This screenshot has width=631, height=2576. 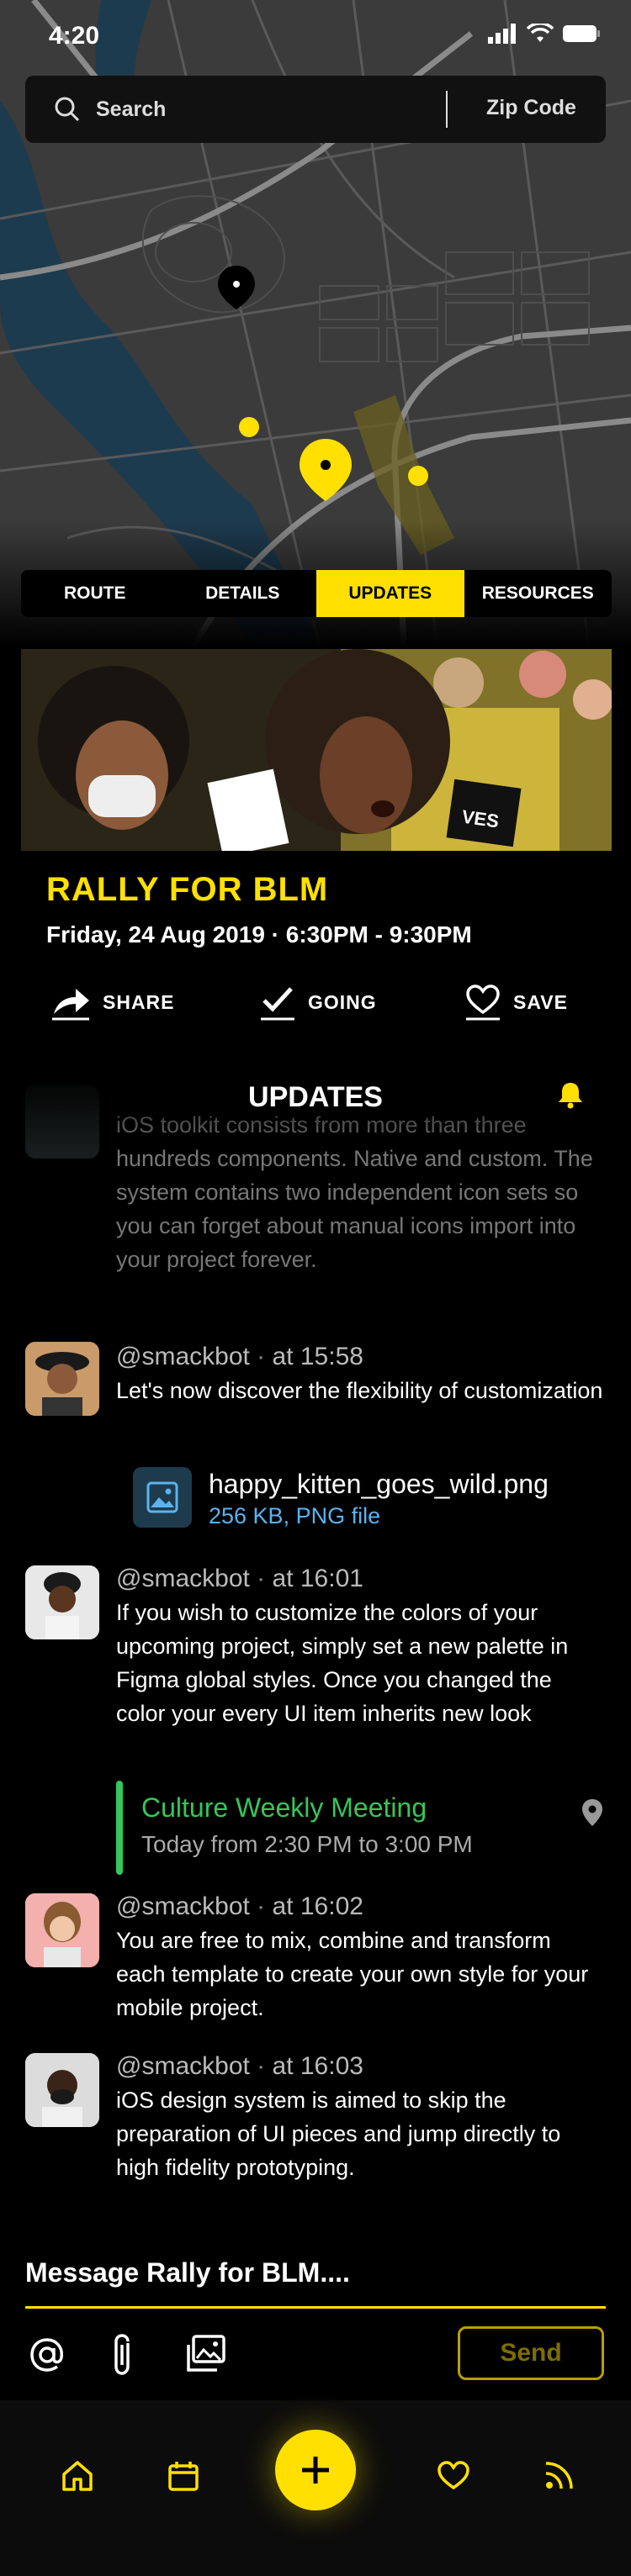 What do you see at coordinates (74, 36) in the screenshot?
I see `status-time: 4:20` at bounding box center [74, 36].